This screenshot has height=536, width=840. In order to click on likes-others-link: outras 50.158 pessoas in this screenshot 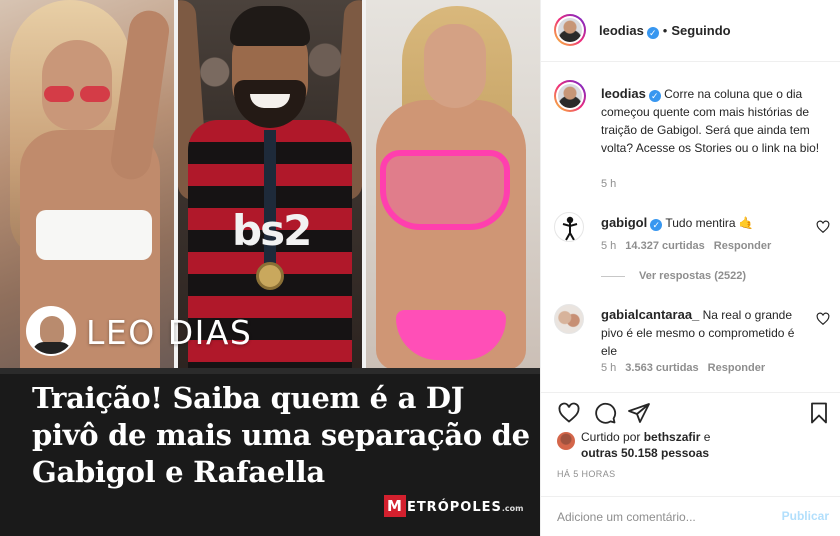, I will do `click(645, 453)`.